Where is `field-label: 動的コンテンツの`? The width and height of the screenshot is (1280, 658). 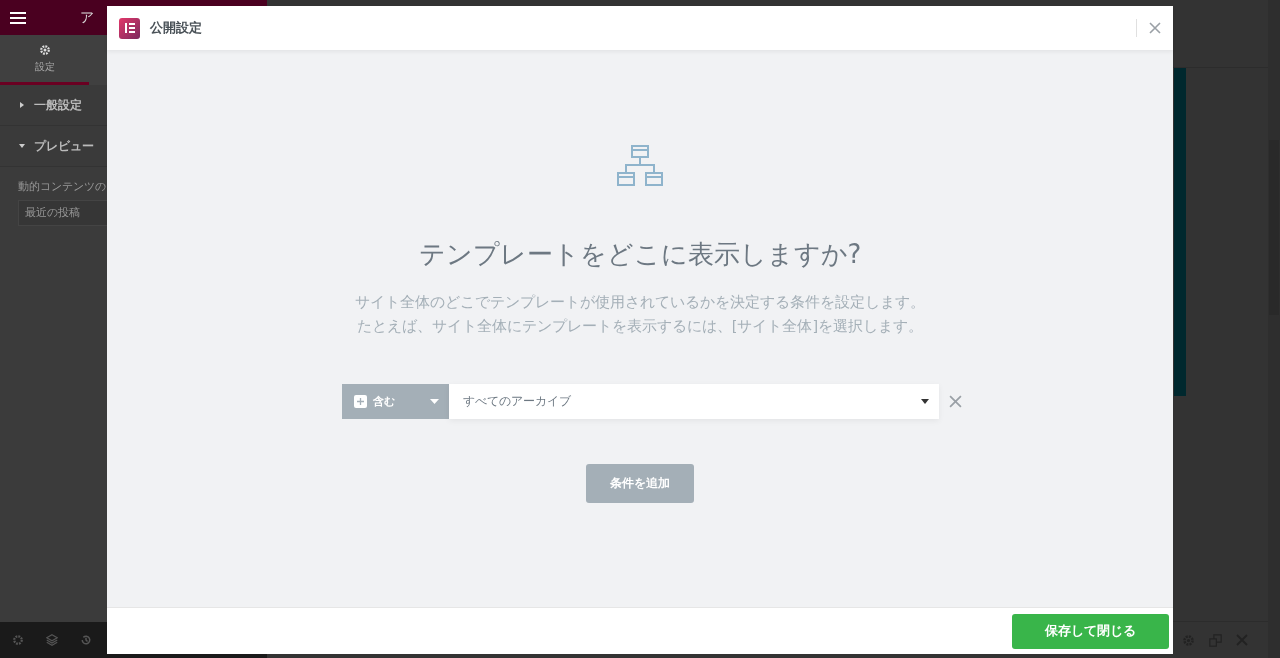 field-label: 動的コンテンツの is located at coordinates (62, 187).